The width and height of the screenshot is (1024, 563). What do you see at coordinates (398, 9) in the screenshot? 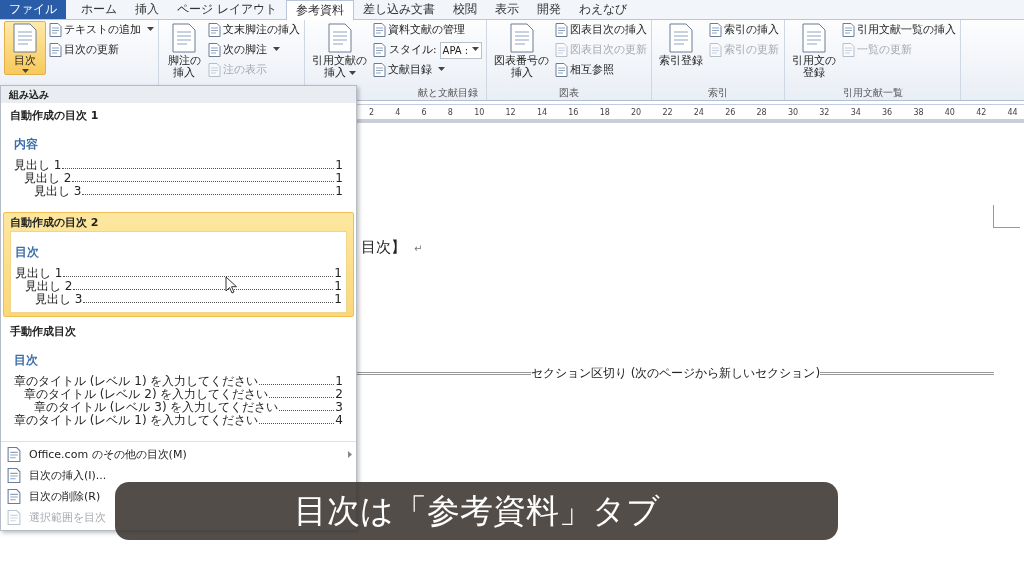
I see `ribbon-tab: 差し込み文書` at bounding box center [398, 9].